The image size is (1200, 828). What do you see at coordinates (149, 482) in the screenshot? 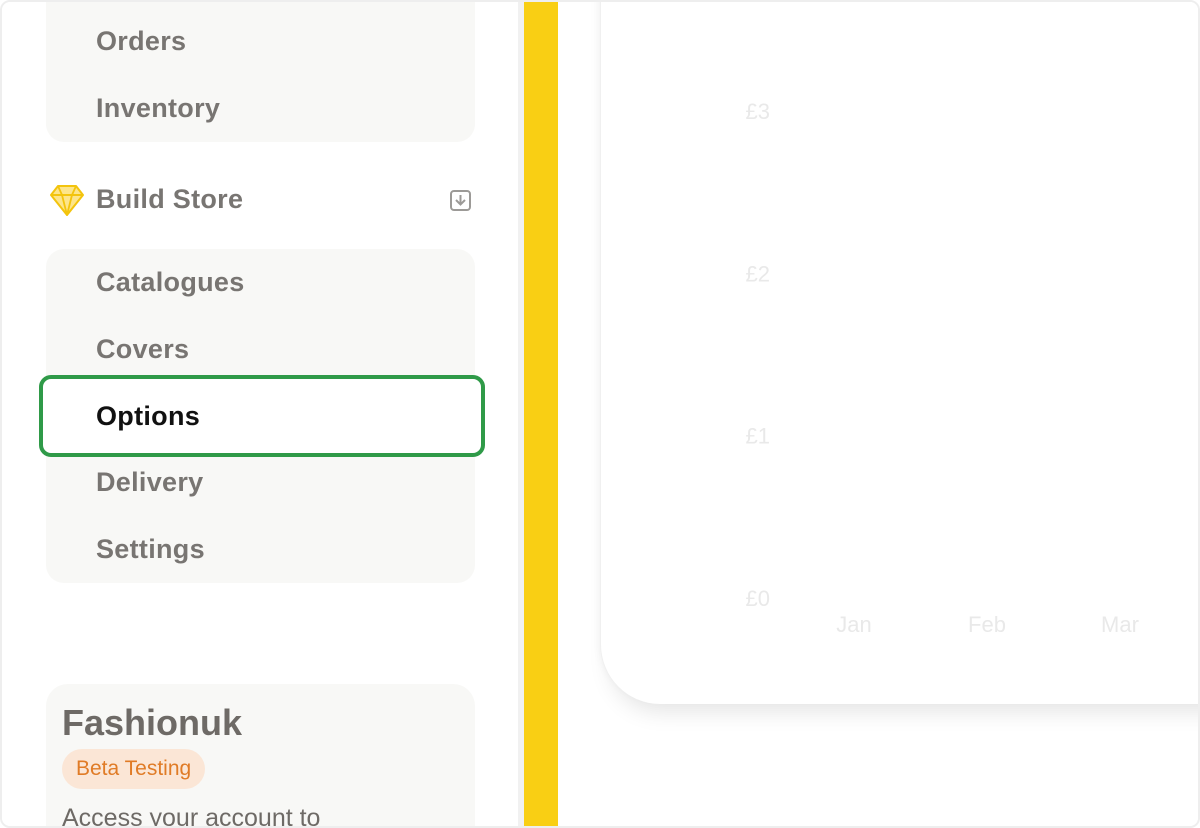
I see `sidebar-item-delivery: Delivery` at bounding box center [149, 482].